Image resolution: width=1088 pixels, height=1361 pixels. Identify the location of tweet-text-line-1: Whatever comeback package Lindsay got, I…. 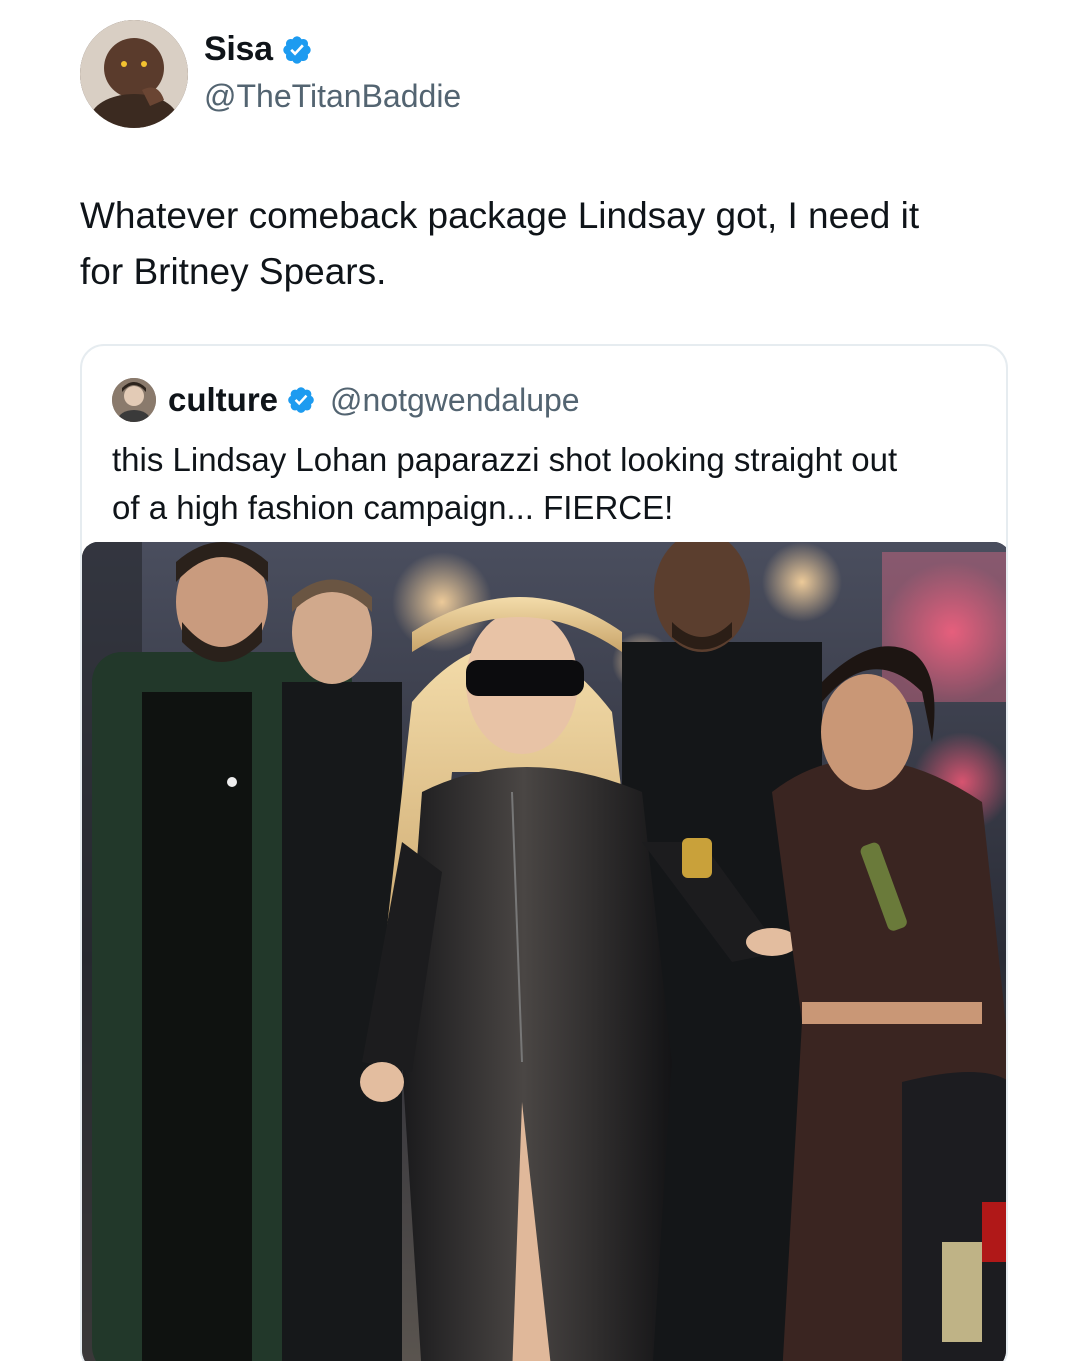
(500, 215).